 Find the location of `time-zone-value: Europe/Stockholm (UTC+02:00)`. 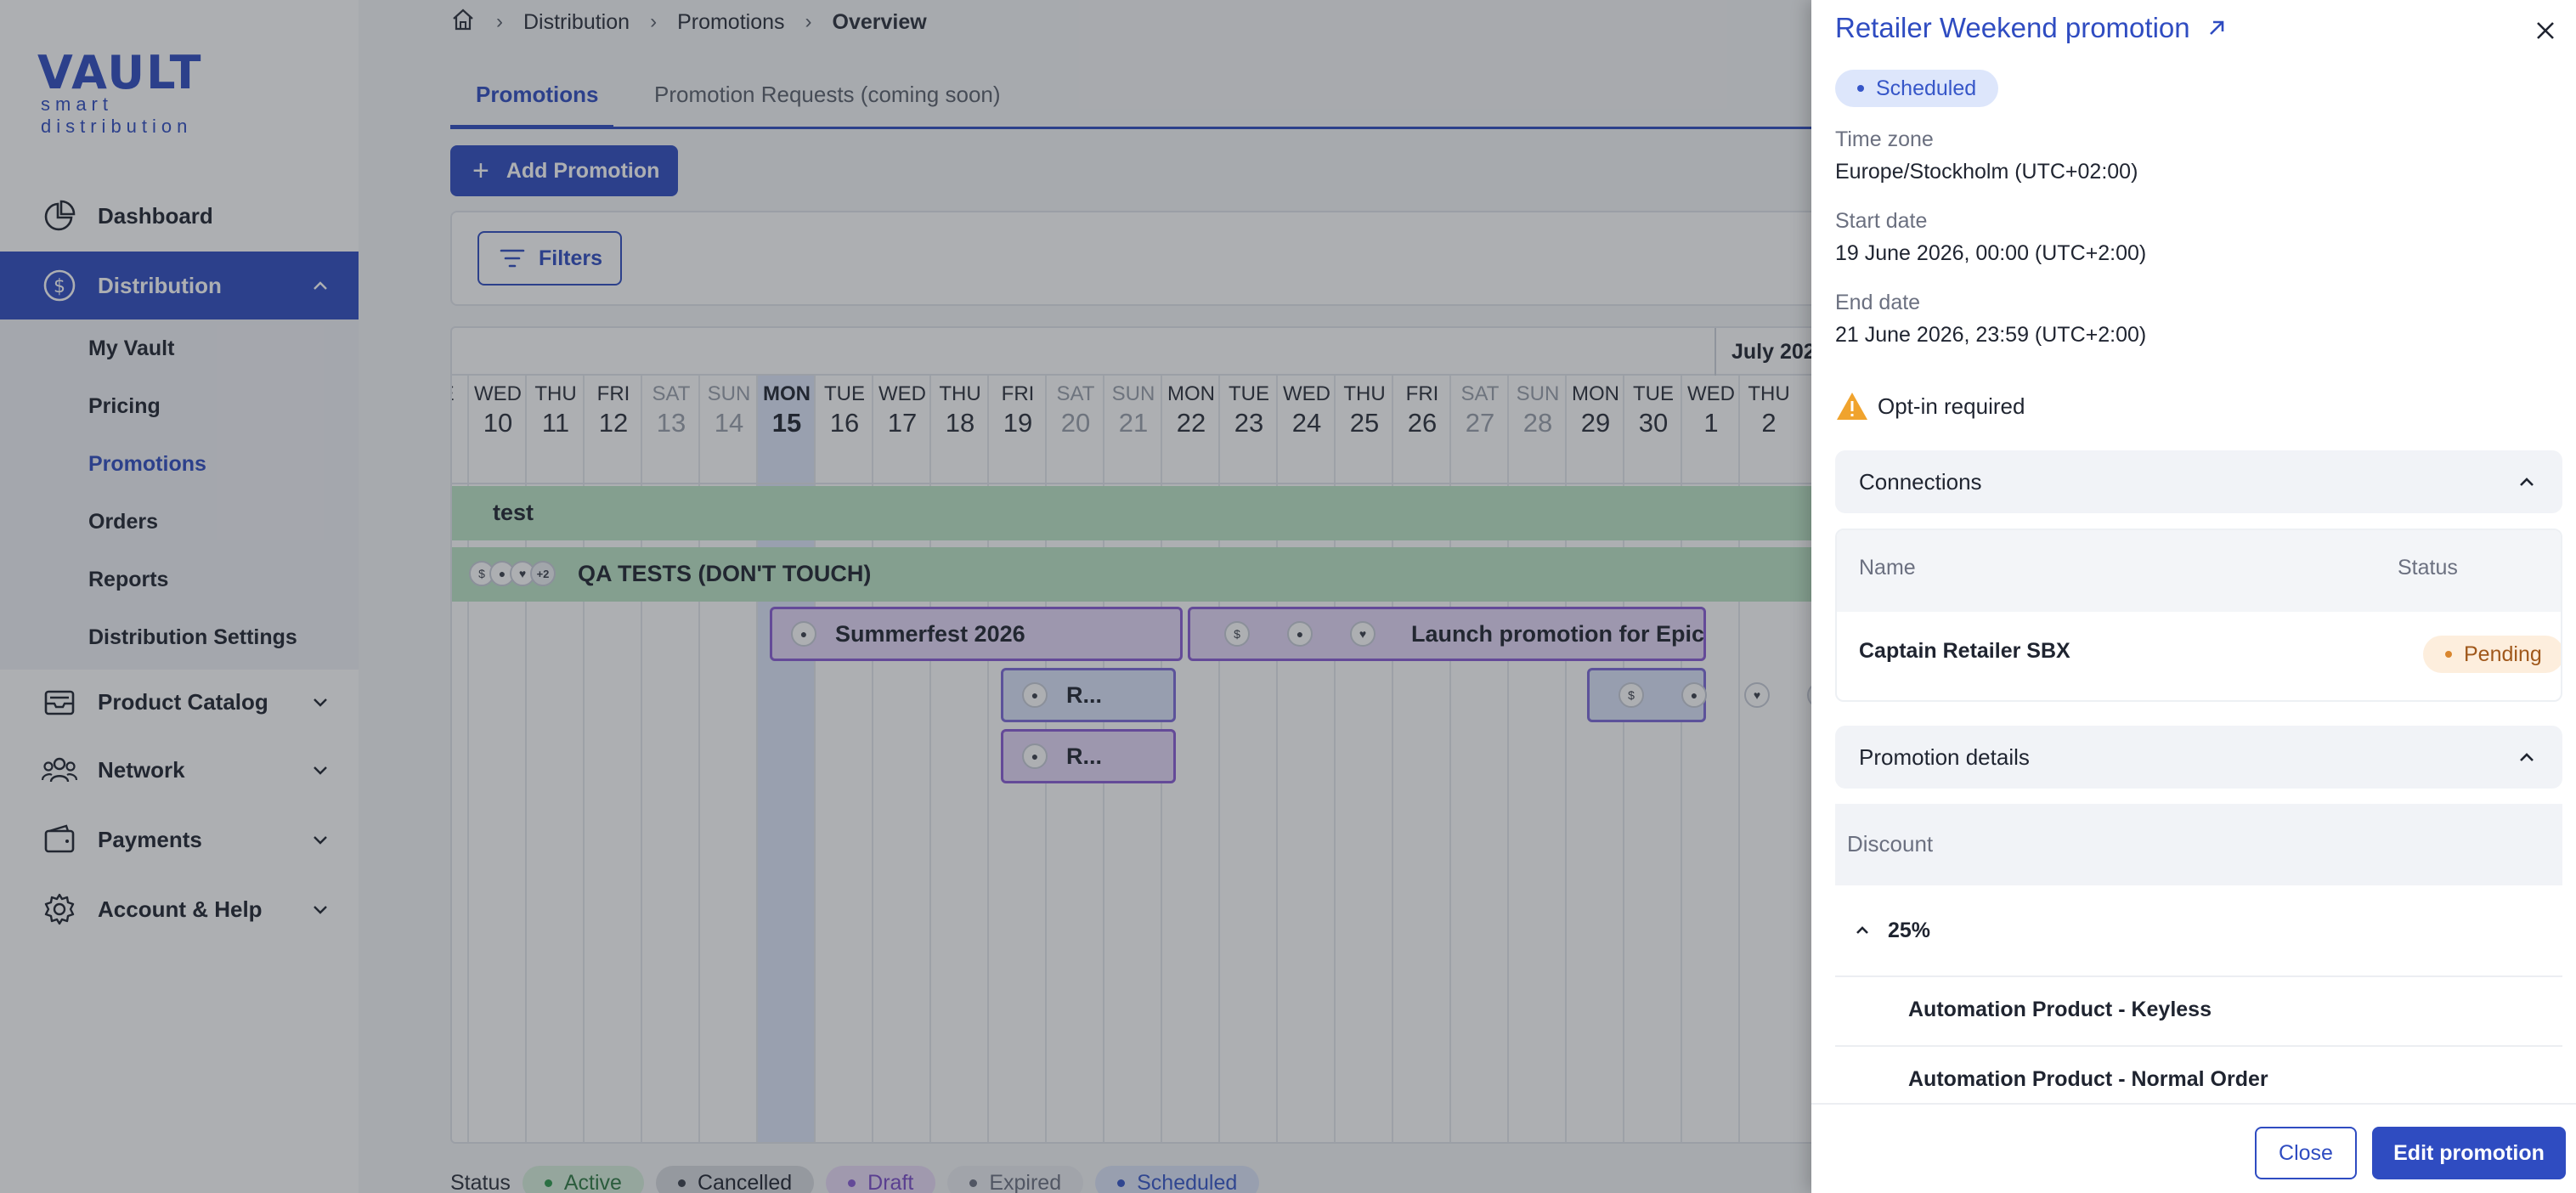

time-zone-value: Europe/Stockholm (UTC+02:00) is located at coordinates (1986, 172).